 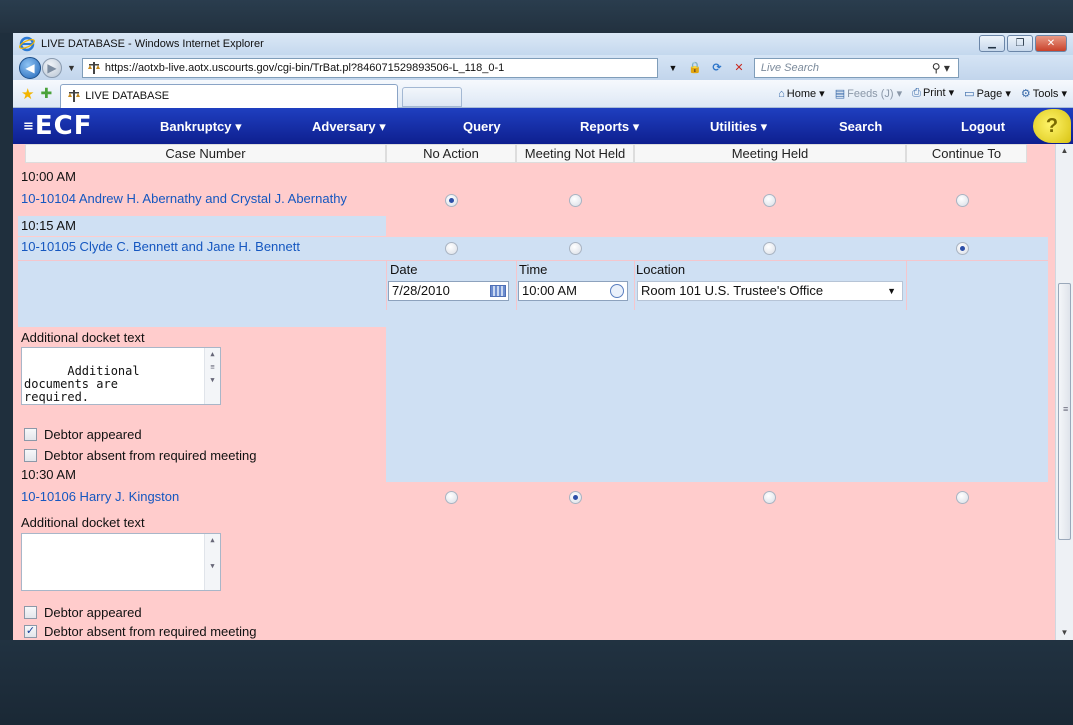 I want to click on page-label: Page, so click(x=989, y=93).